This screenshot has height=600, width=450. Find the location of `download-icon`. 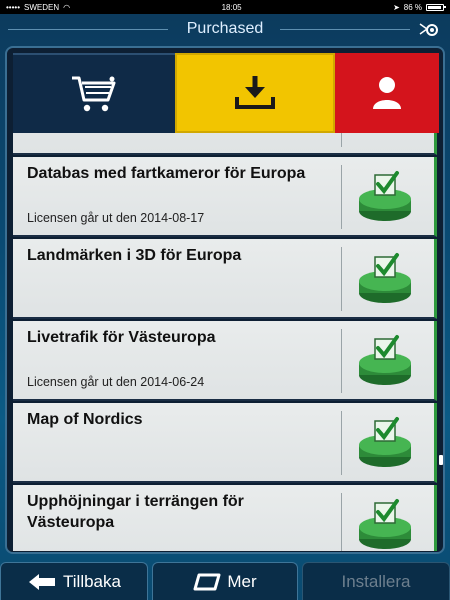

download-icon is located at coordinates (255, 92).